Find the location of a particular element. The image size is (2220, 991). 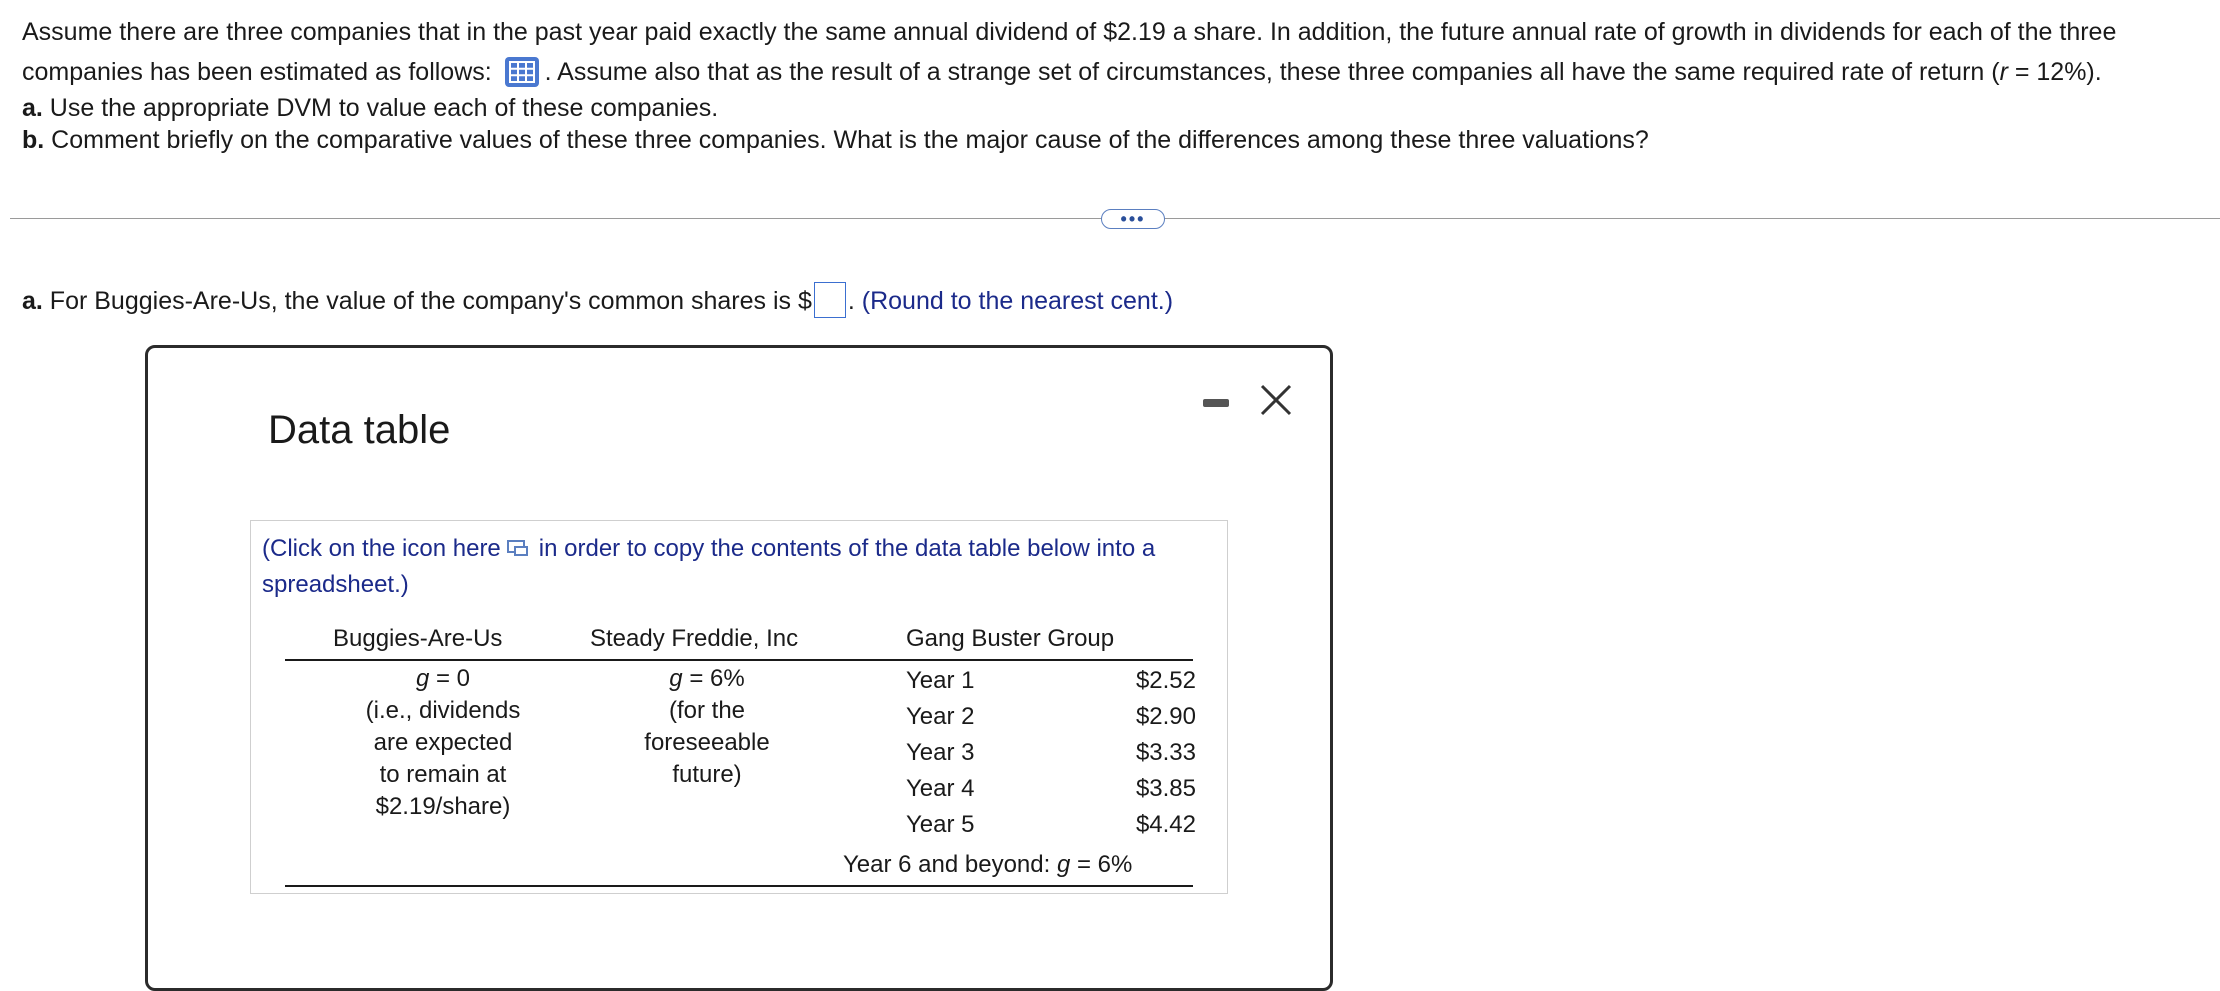

gang-amount-5: $4.42 is located at coordinates (1165, 824).